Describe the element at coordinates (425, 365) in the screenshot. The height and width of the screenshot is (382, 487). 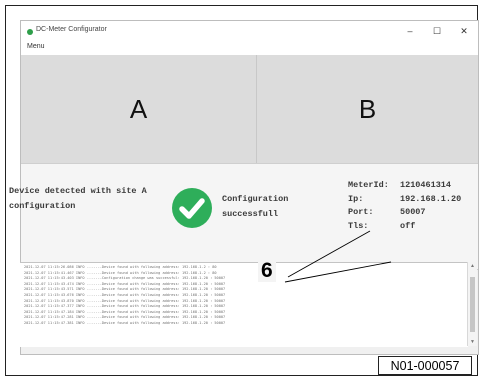
I see `reference-code: N01-000057` at that location.